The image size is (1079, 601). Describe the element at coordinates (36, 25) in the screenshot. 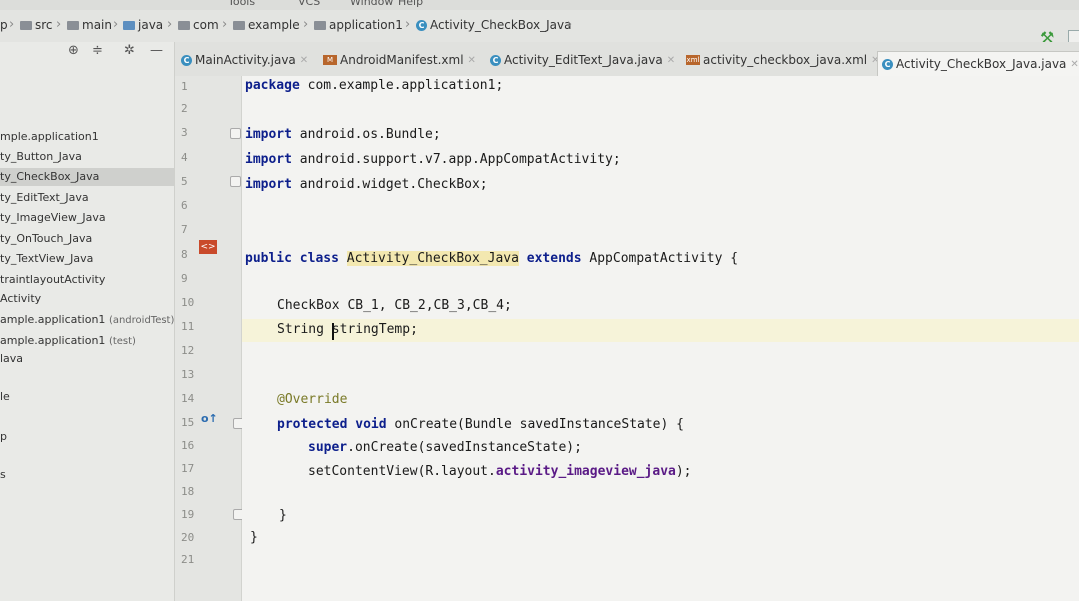

I see `breadcrumb-item-src: src` at that location.